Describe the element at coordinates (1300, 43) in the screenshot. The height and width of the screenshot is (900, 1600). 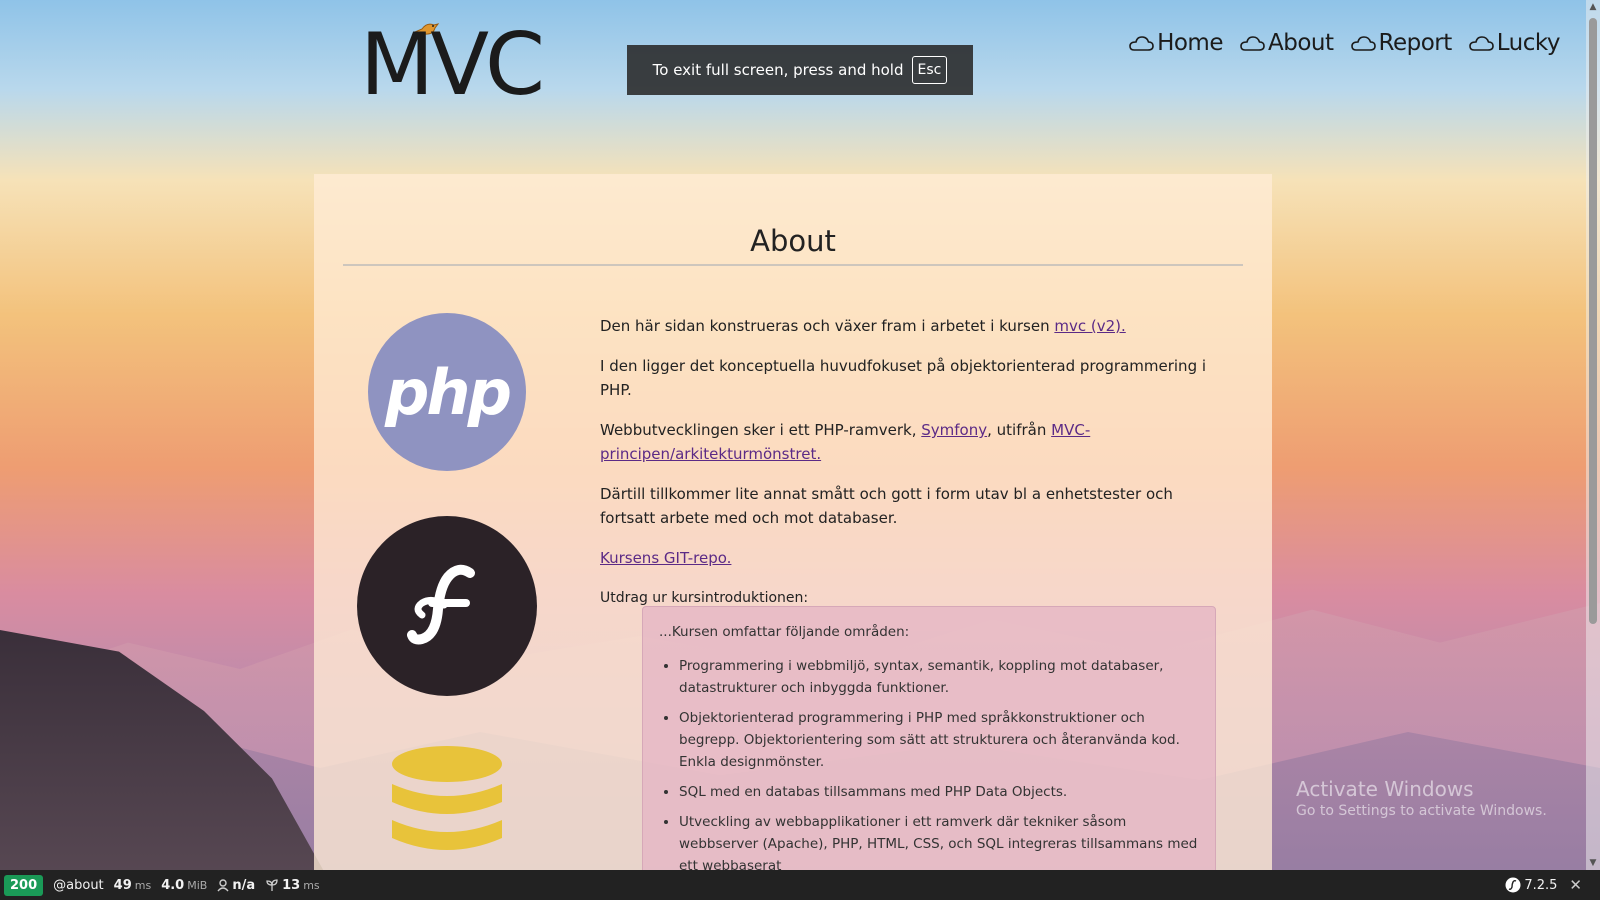
I see `nav-item-label: About` at that location.